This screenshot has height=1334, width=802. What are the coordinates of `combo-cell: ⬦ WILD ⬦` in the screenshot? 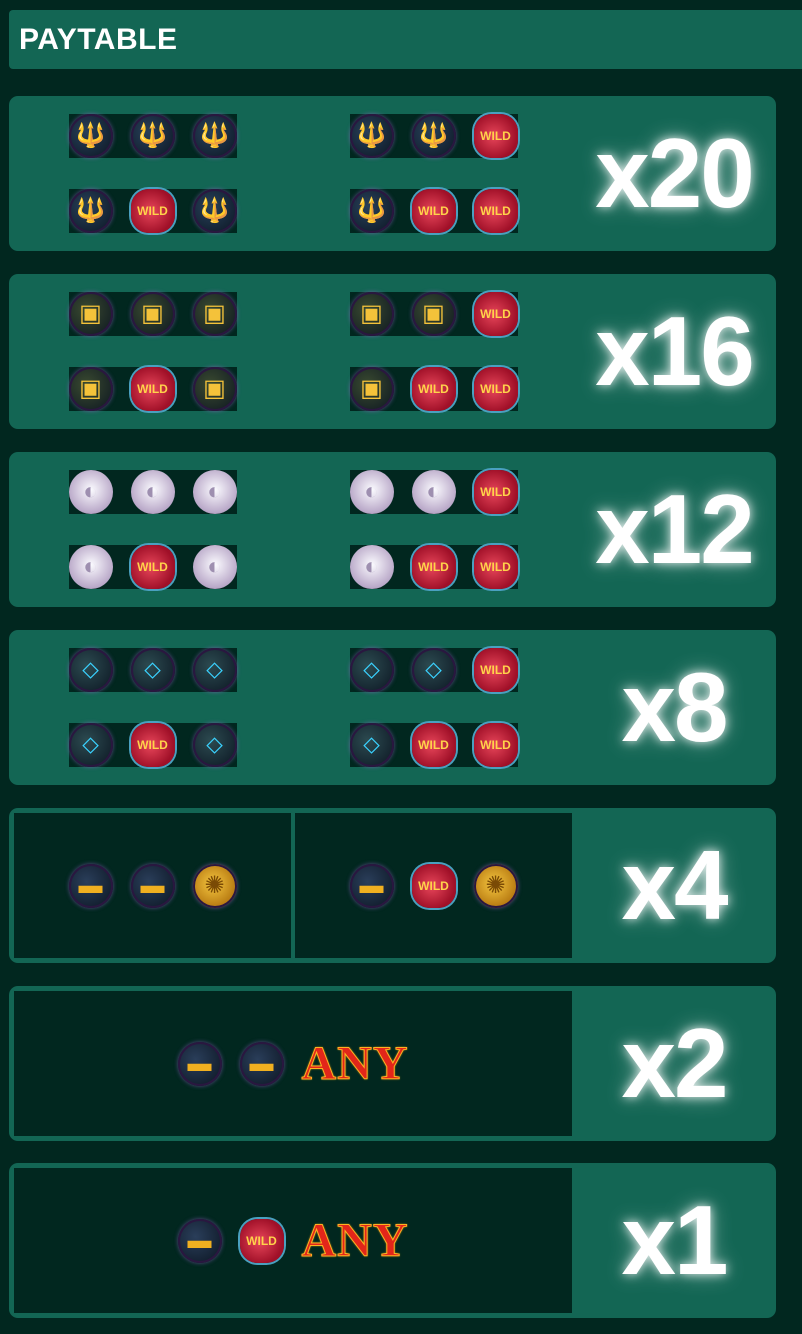 It's located at (152, 744).